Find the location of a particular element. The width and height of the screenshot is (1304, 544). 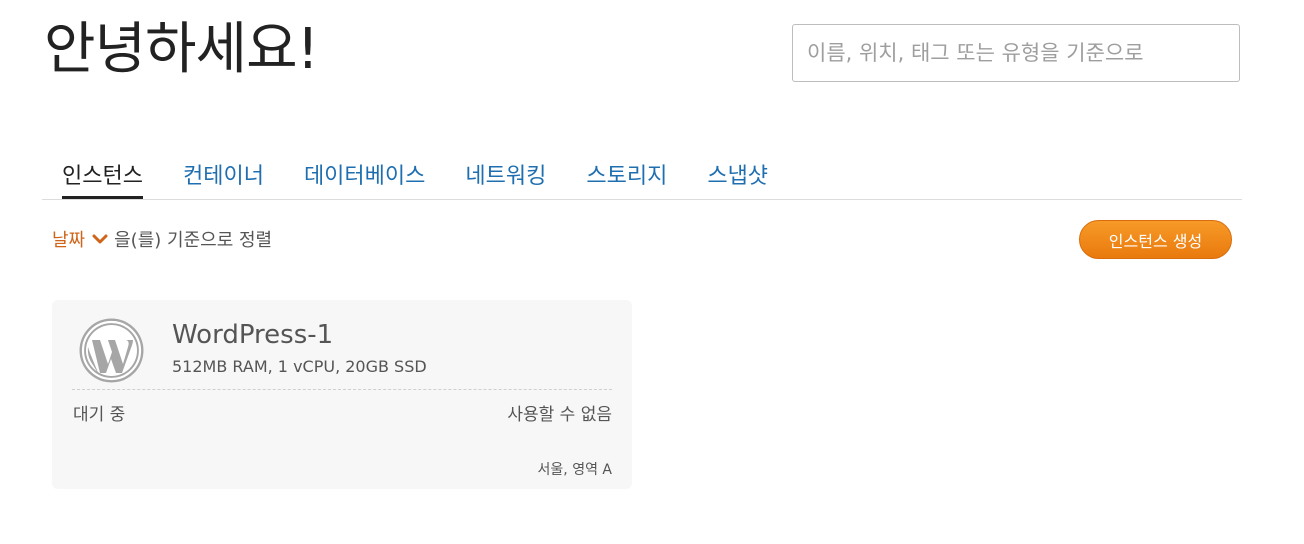

instance-status: 사용할 수 없음 is located at coordinates (559, 415).